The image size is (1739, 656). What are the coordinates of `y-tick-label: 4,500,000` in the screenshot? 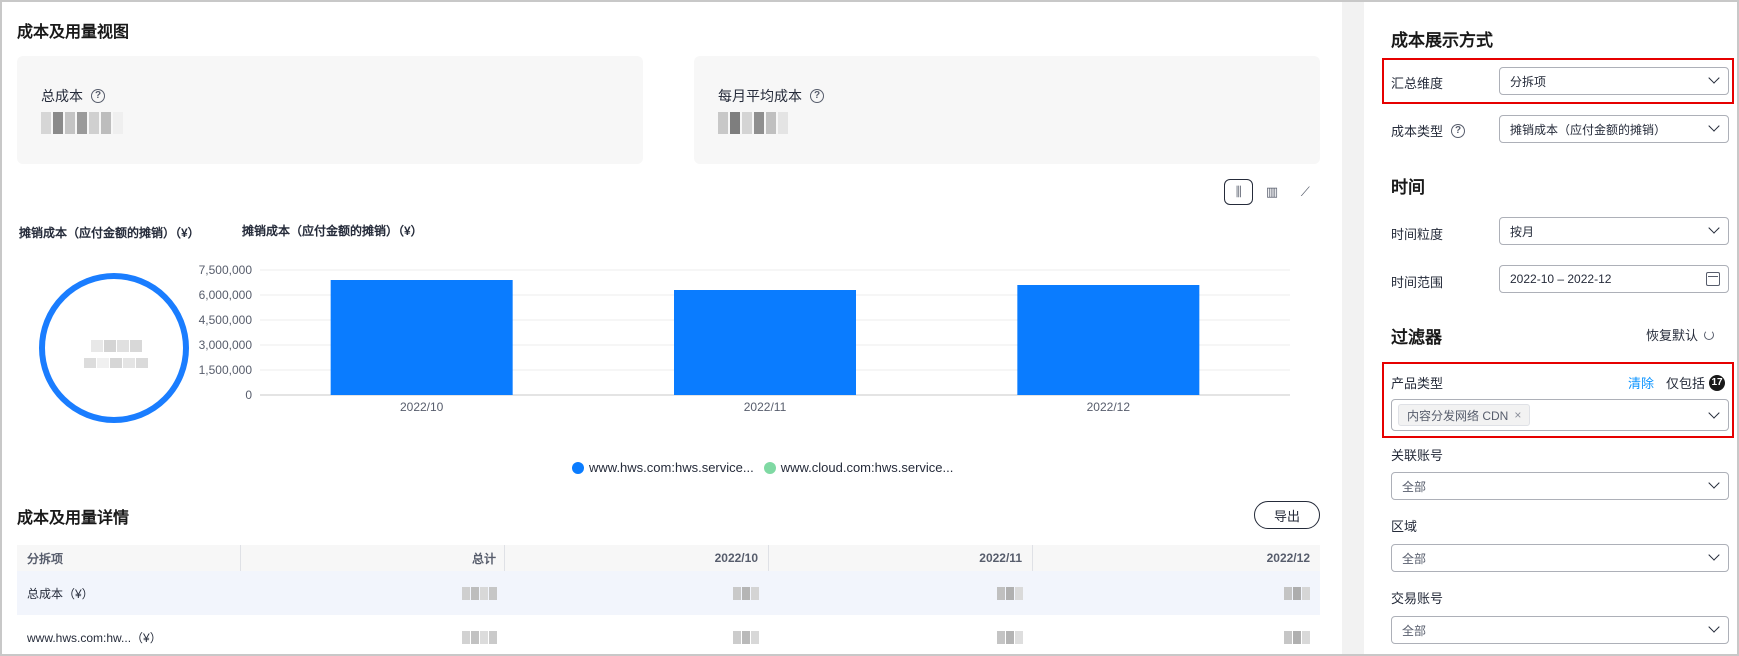 It's located at (226, 320).